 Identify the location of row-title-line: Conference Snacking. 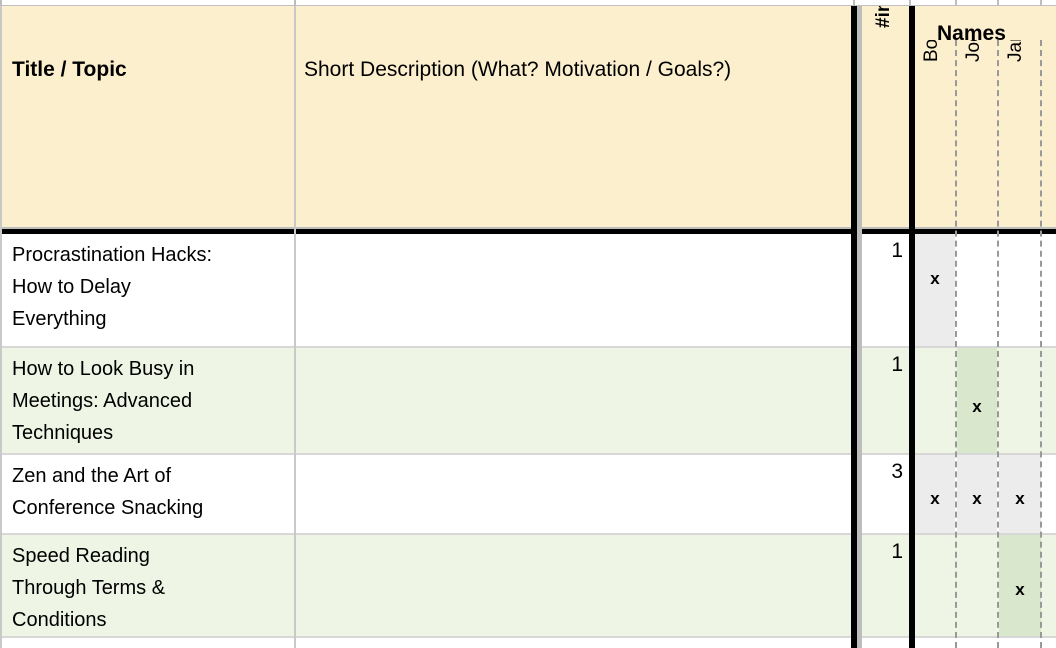
(108, 508).